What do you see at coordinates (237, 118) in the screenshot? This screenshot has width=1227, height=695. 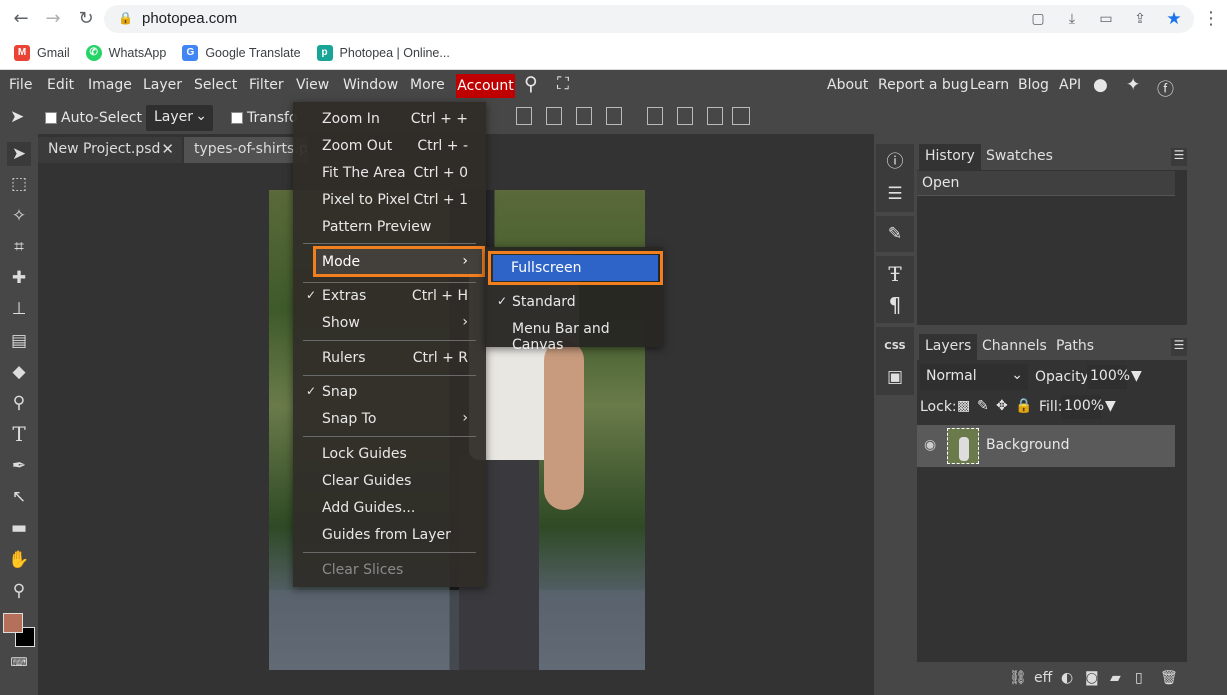 I see `transform-checkbox` at bounding box center [237, 118].